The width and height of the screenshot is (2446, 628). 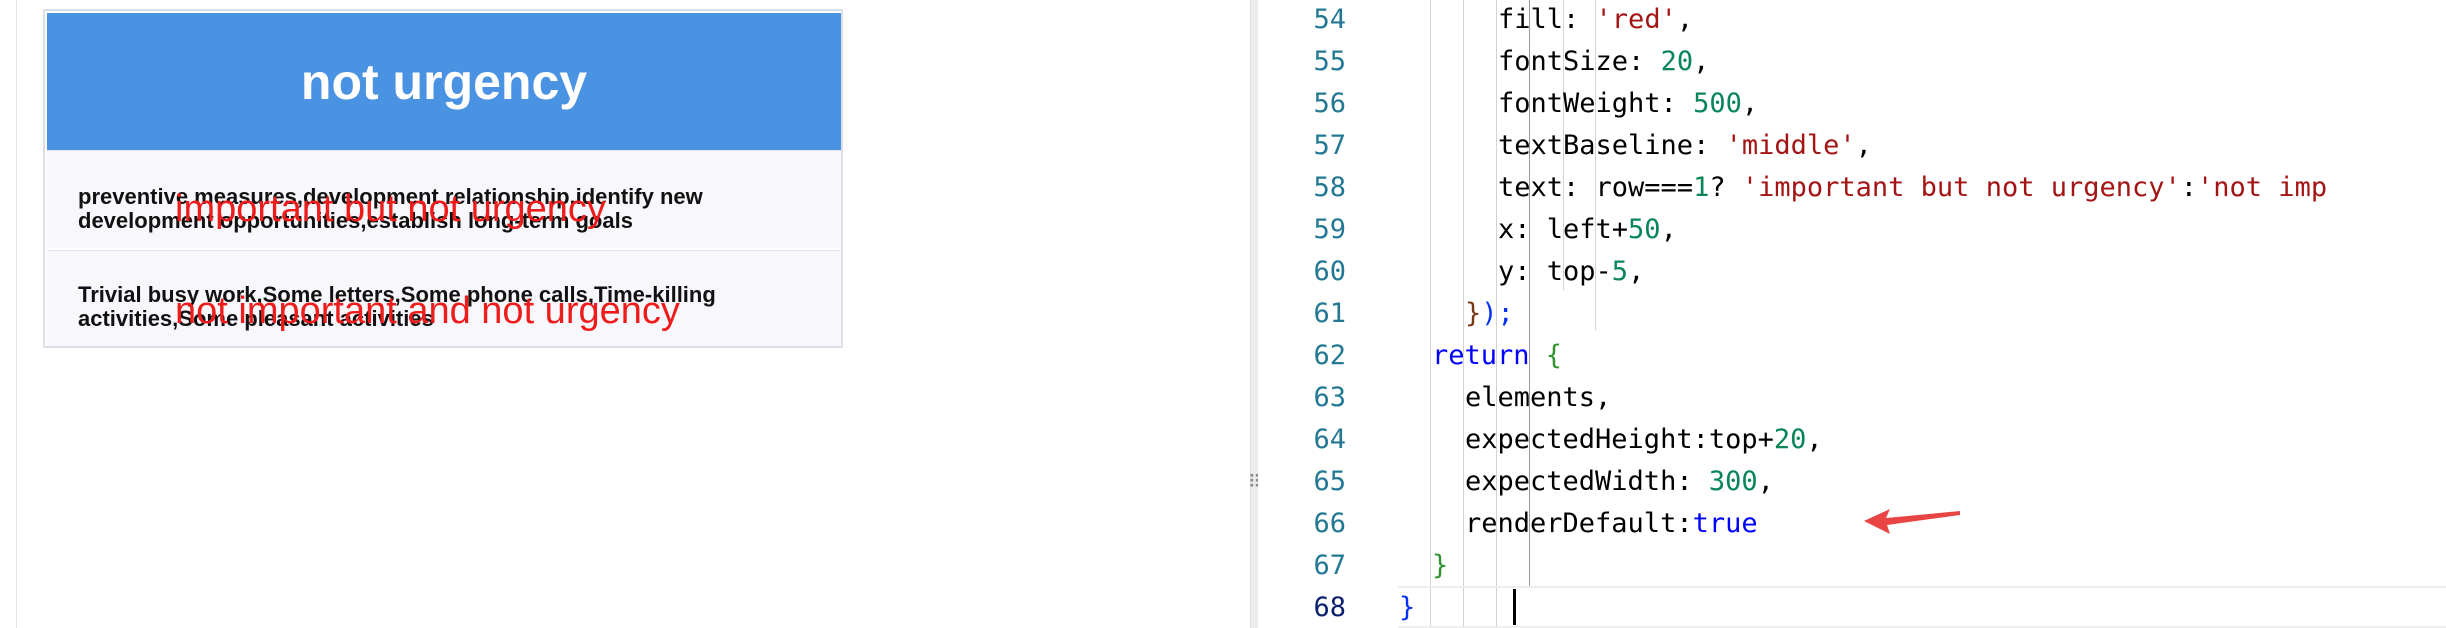 I want to click on code-token: 'not imp, so click(x=2262, y=187).